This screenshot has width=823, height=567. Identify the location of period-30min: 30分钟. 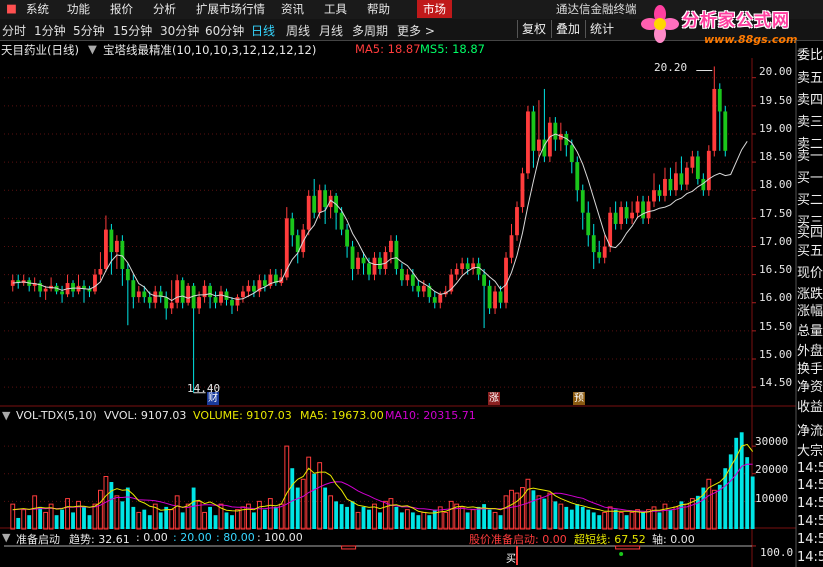
(179, 30).